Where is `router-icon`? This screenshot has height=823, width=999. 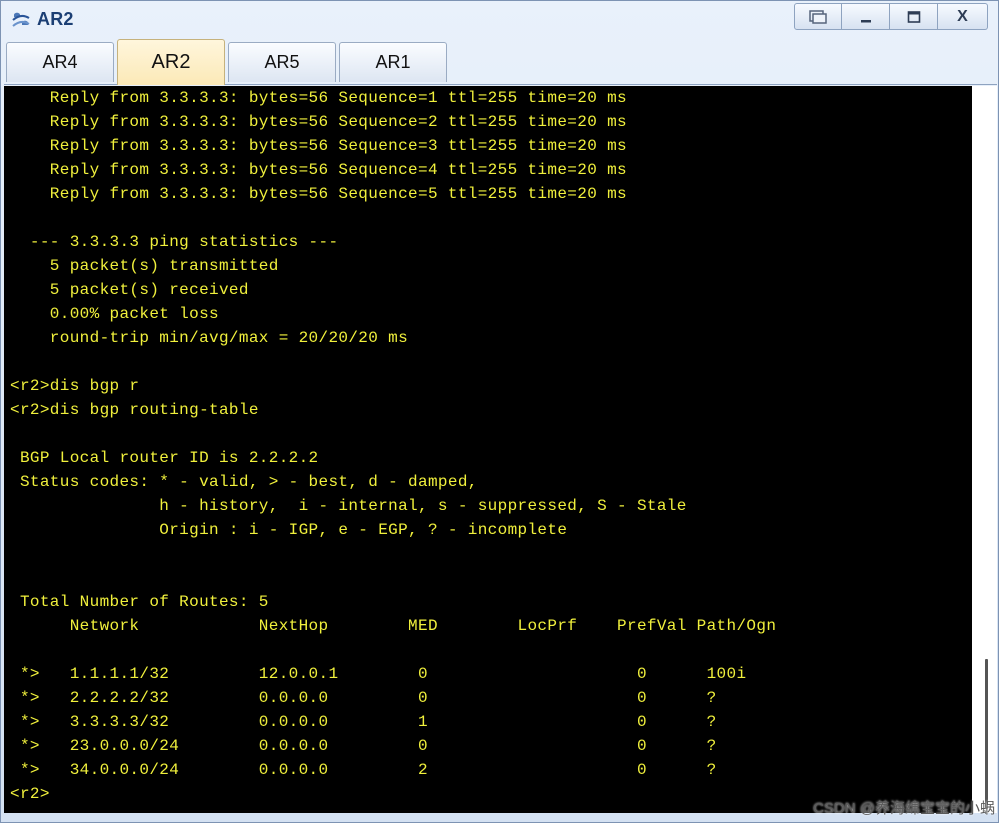
router-icon is located at coordinates (21, 19).